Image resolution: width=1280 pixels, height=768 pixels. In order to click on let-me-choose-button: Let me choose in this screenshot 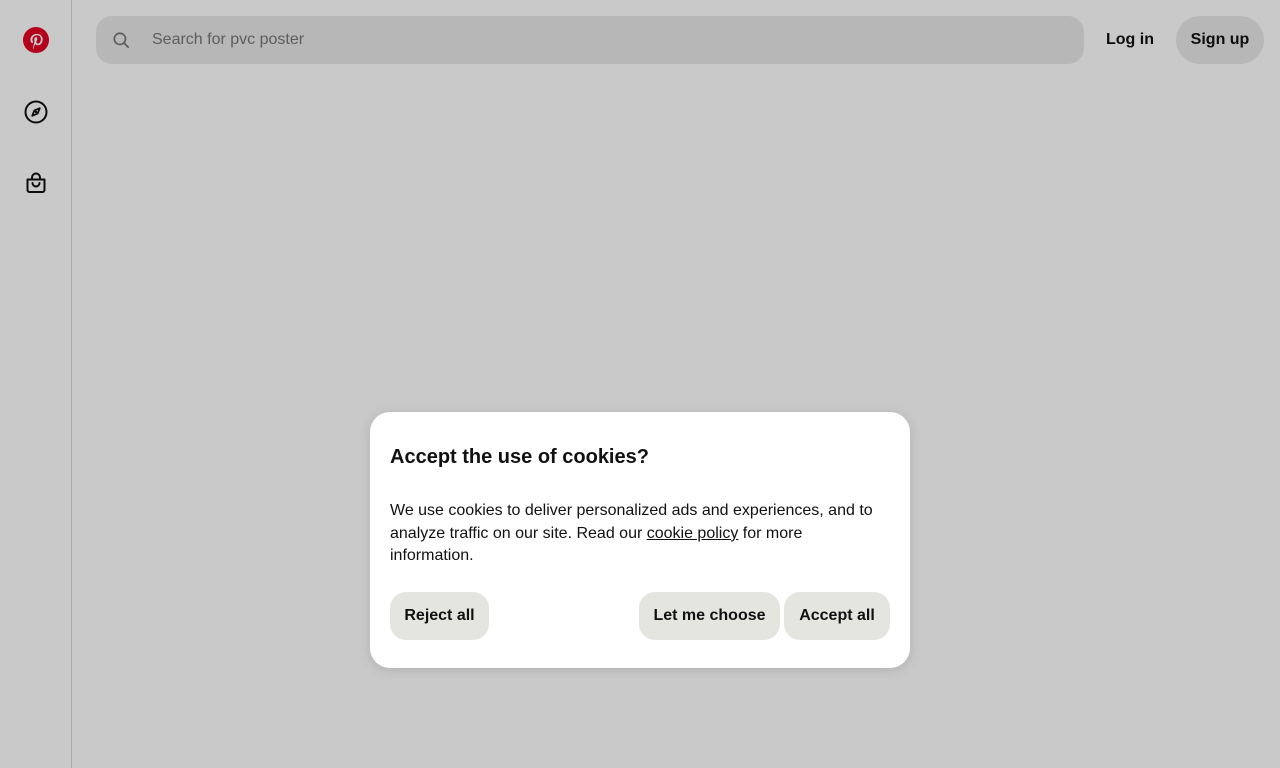, I will do `click(709, 616)`.